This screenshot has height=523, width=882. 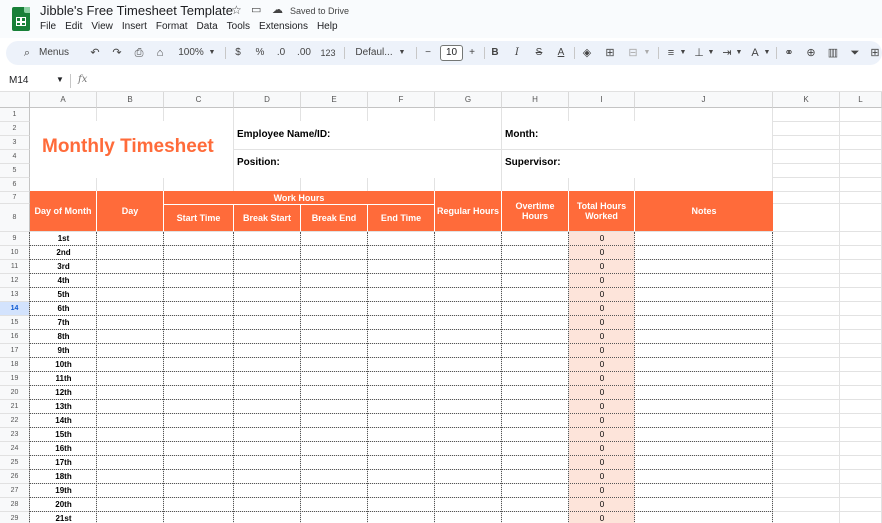 I want to click on day-of-month-cell: 2nd, so click(x=63, y=253).